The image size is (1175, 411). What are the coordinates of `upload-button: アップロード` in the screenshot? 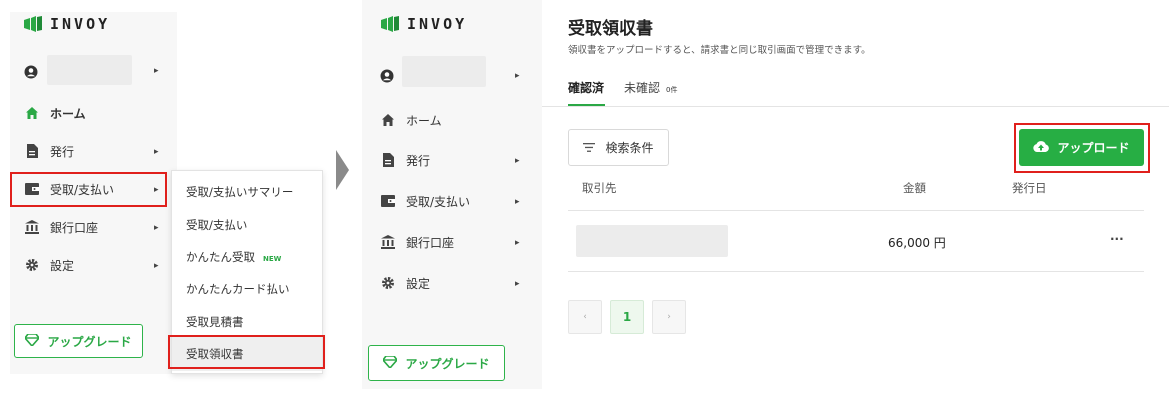 It's located at (1081, 147).